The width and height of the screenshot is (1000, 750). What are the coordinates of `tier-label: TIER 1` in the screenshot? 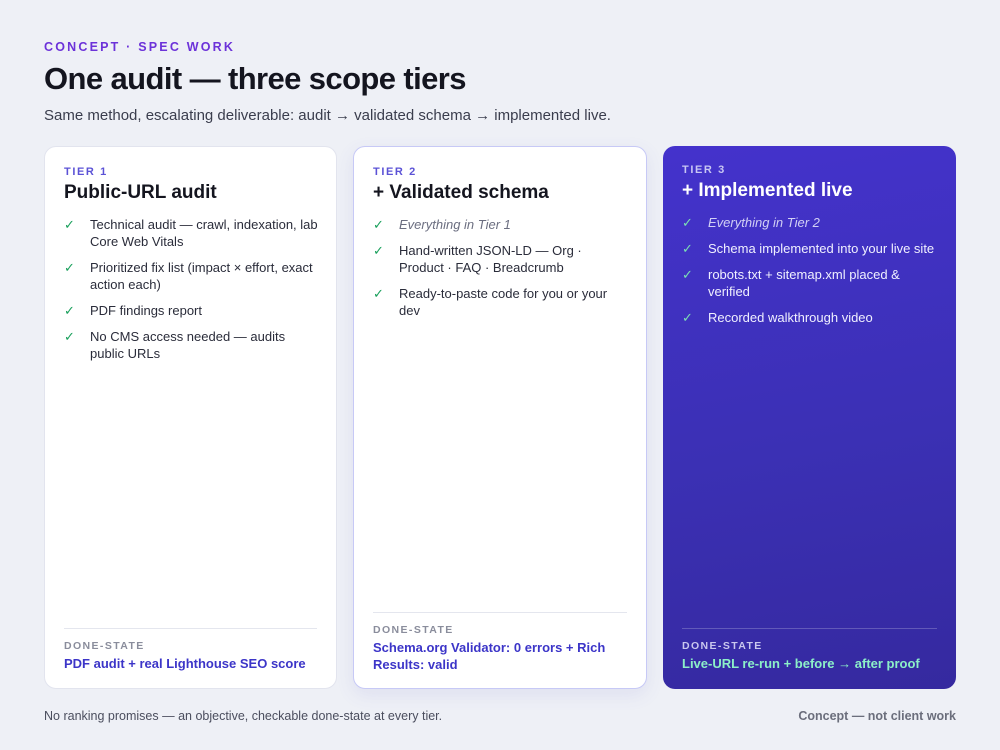 It's located at (86, 172).